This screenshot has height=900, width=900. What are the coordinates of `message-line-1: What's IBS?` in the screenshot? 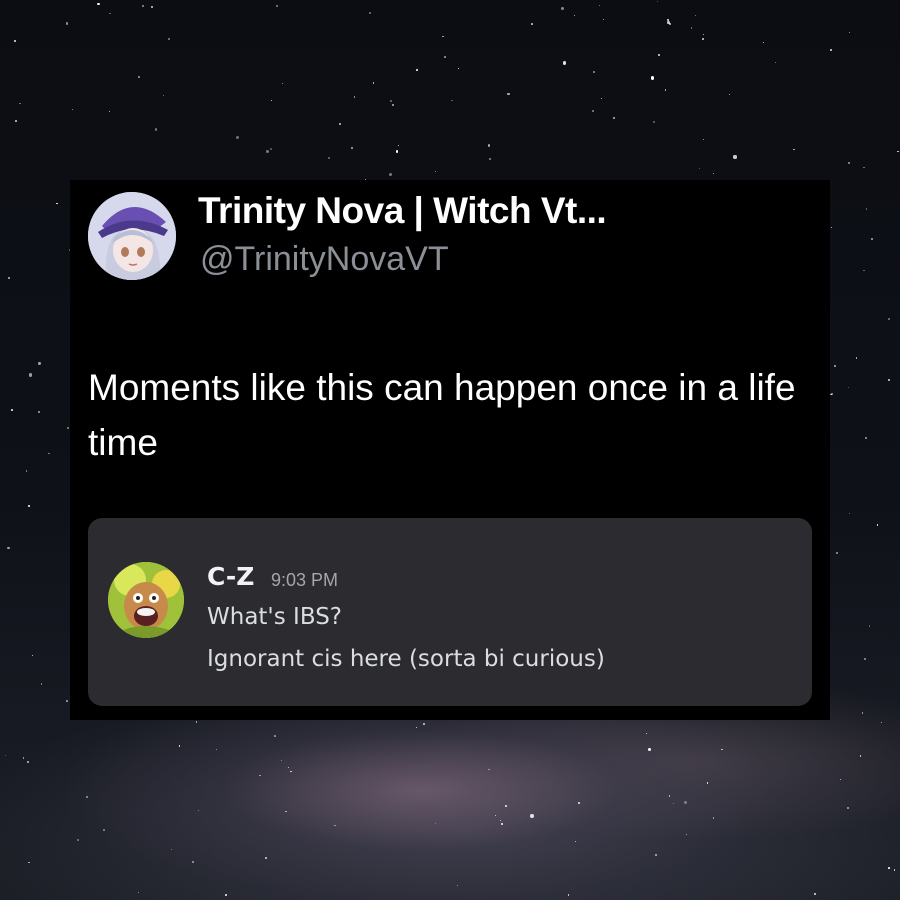 It's located at (275, 617).